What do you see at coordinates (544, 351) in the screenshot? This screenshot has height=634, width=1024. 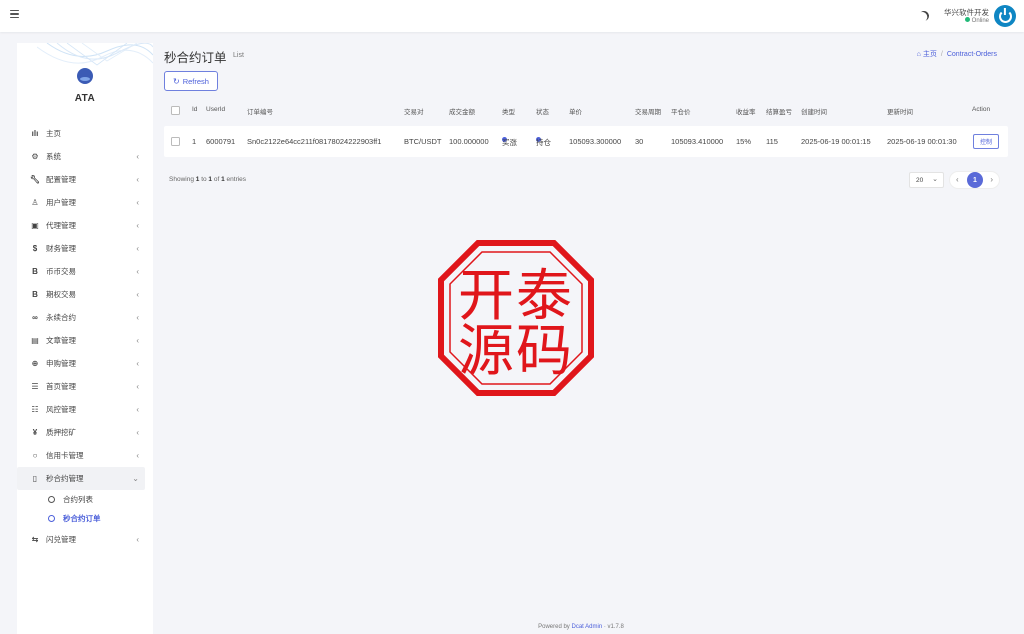 I see `seal-char: 码` at bounding box center [544, 351].